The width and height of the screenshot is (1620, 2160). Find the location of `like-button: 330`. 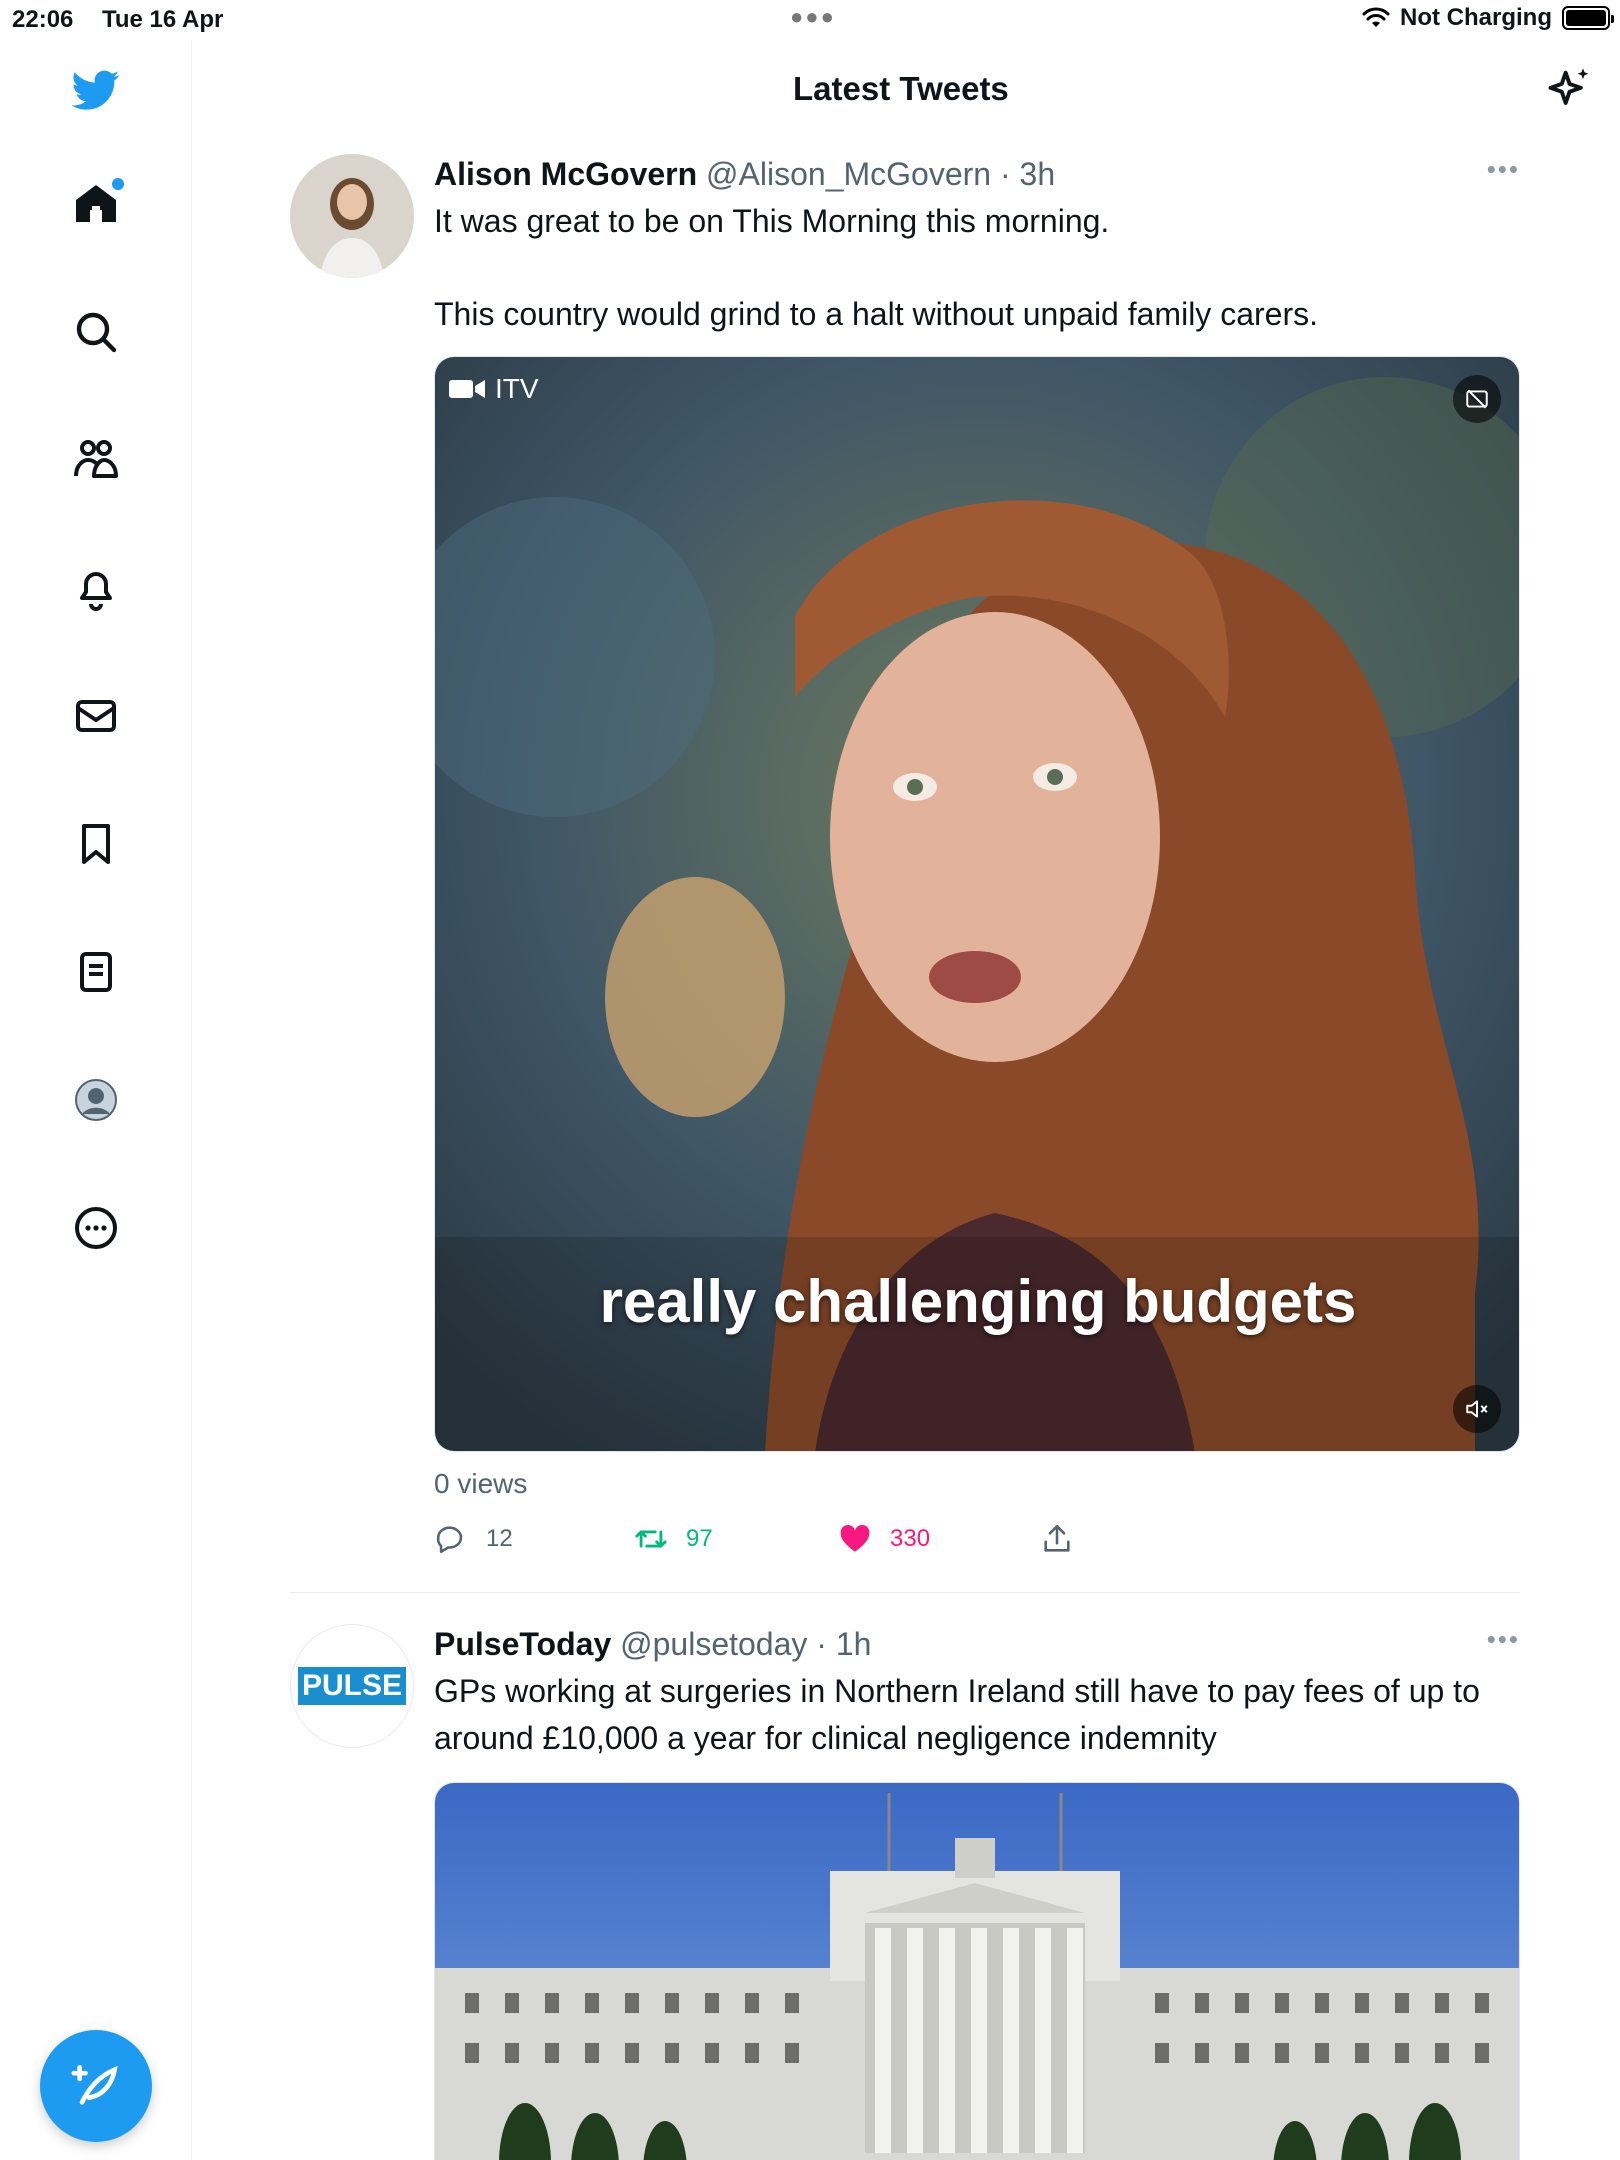

like-button: 330 is located at coordinates (884, 1539).